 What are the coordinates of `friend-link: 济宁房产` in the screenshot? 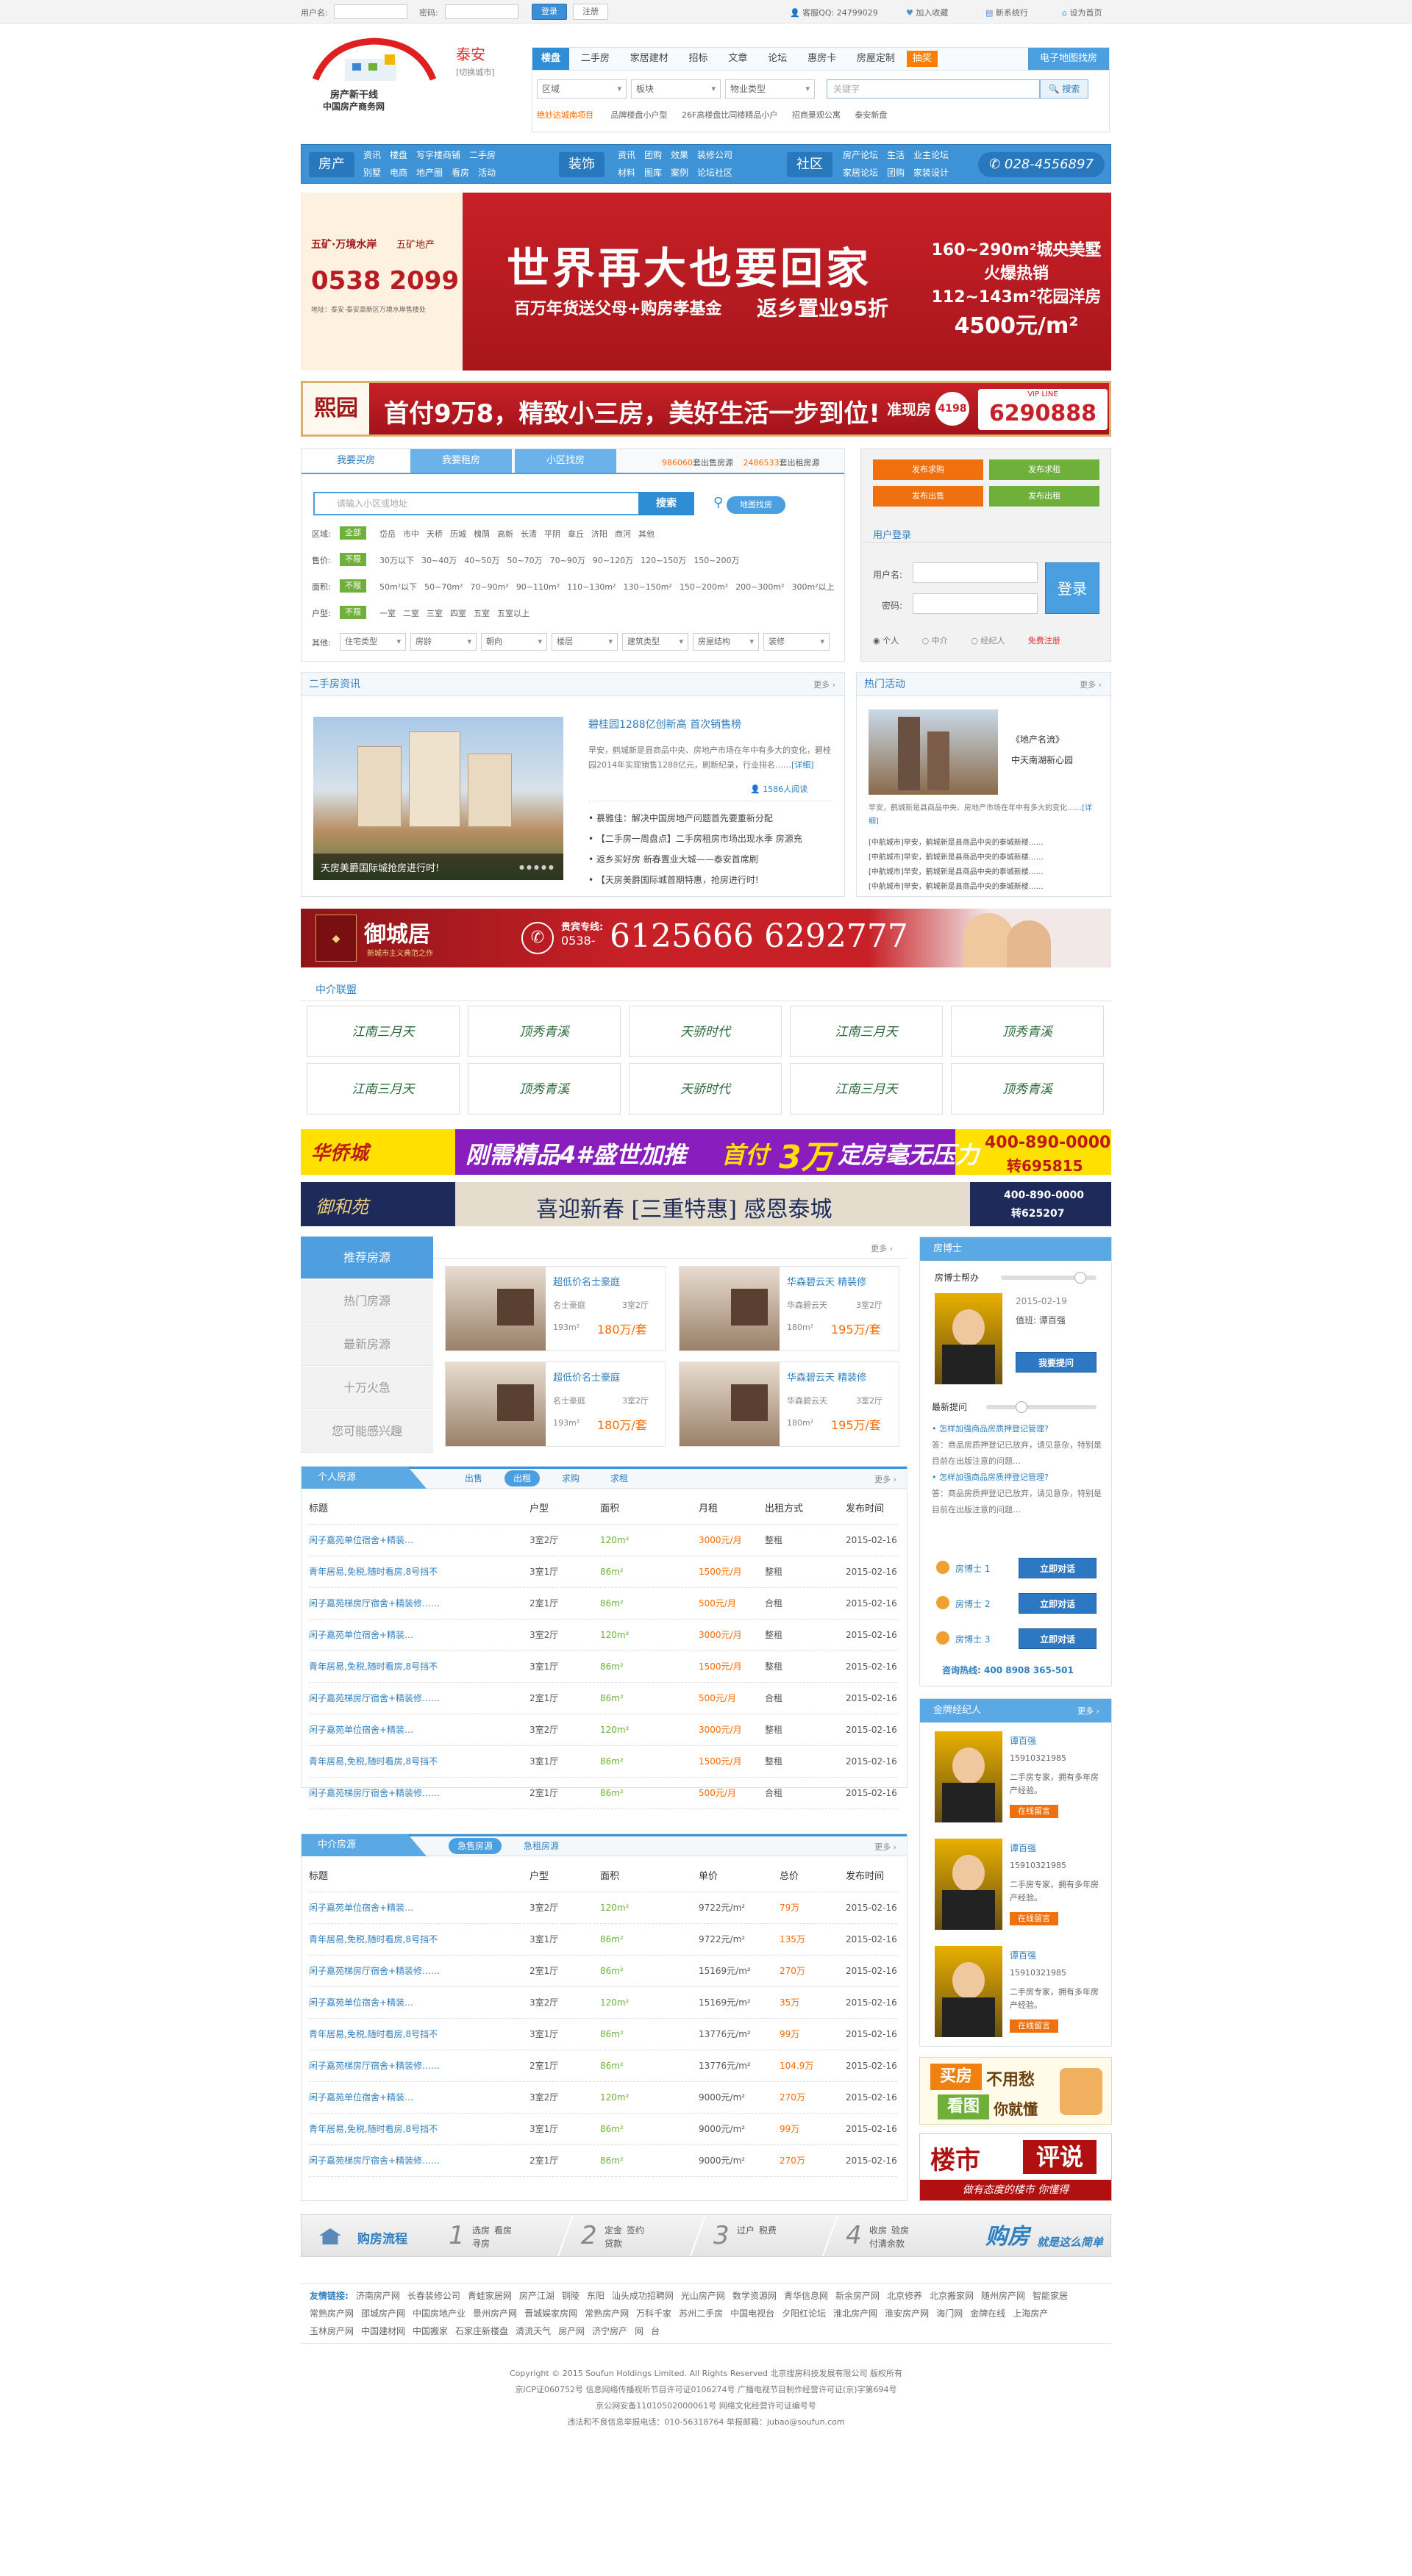 It's located at (610, 2331).